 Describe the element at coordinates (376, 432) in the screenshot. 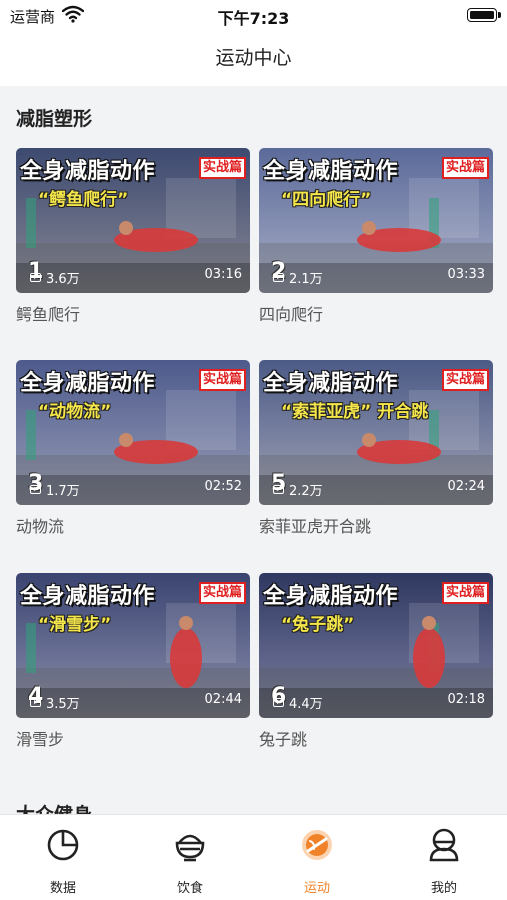

I see `video-thumbnail: 全身减脂动作 实战篇 “索菲亚虎” 开合跳 5 2.2万 02:24` at that location.